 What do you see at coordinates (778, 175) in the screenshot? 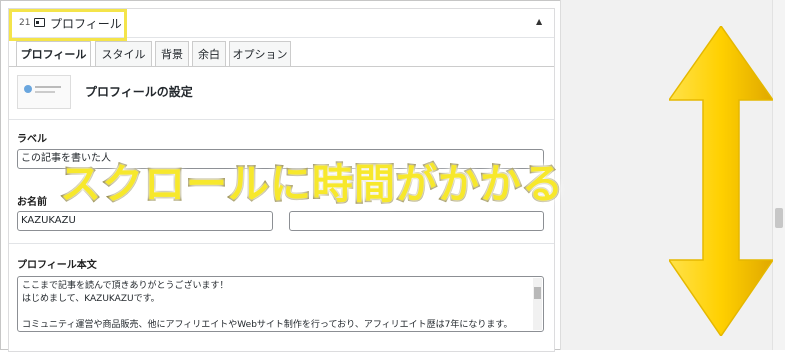
I see `page-scrollbar` at bounding box center [778, 175].